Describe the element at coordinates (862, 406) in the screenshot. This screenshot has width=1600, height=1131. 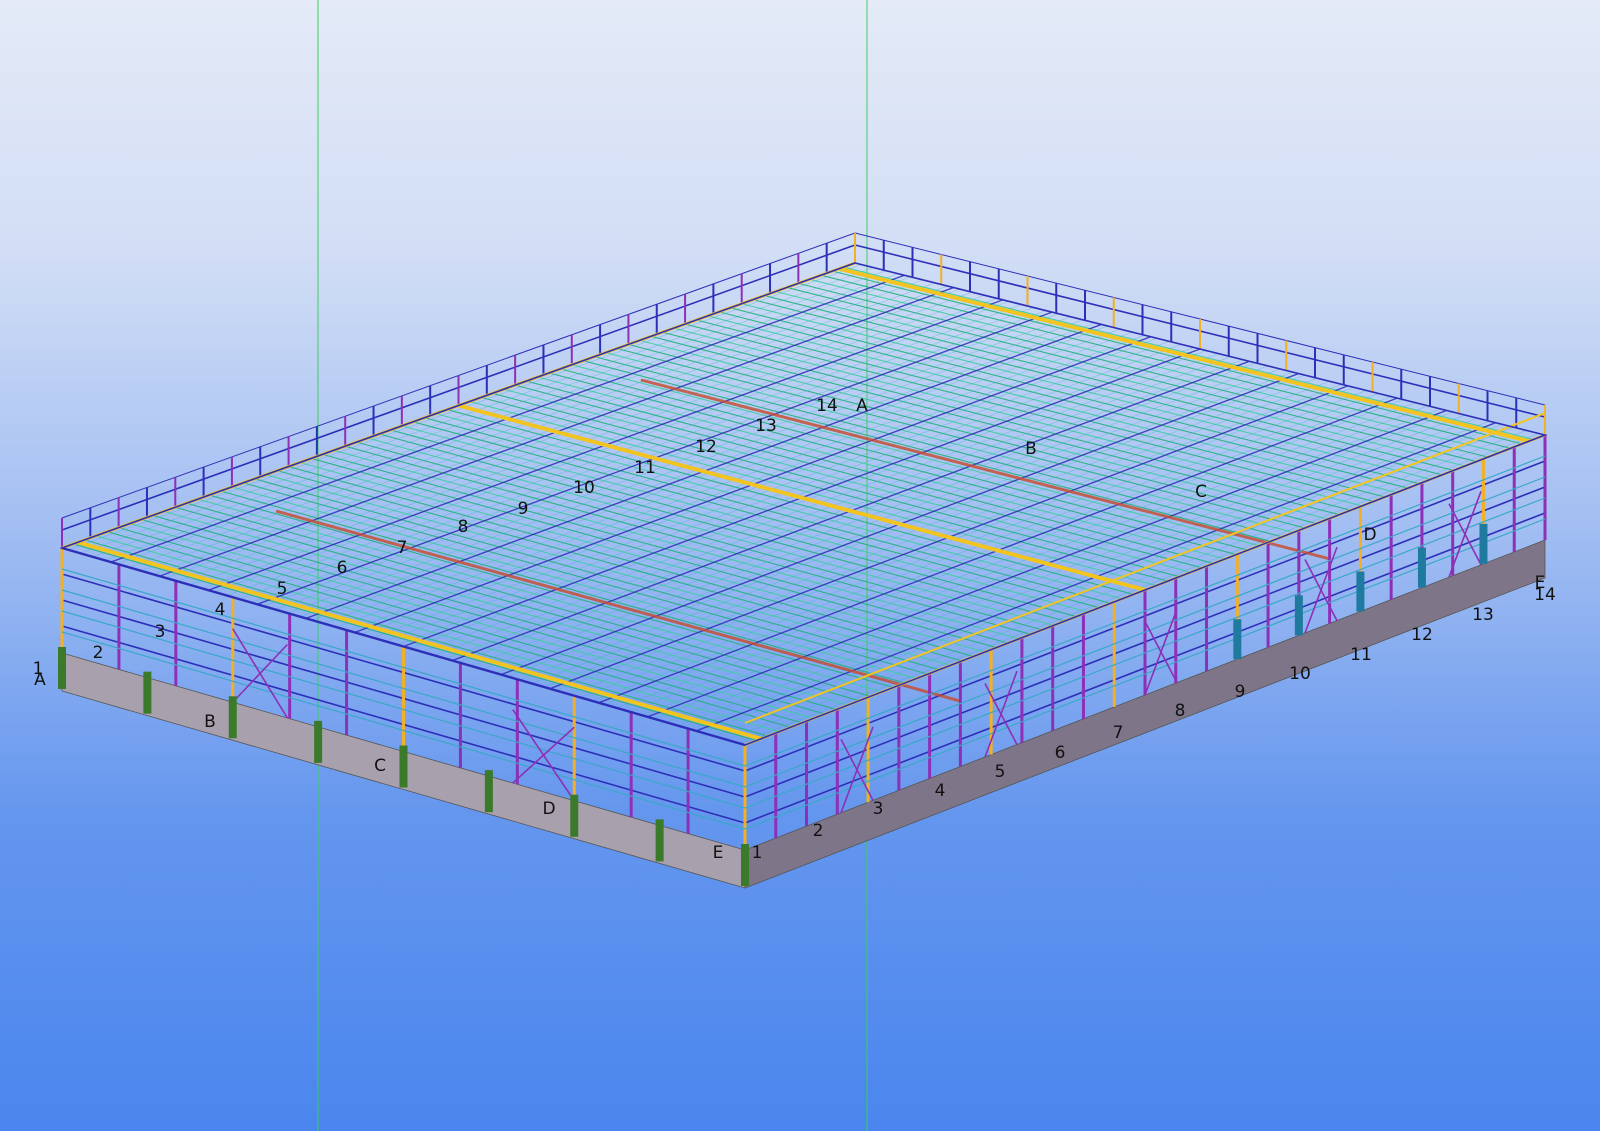
I see `grid-label-letter: A` at that location.